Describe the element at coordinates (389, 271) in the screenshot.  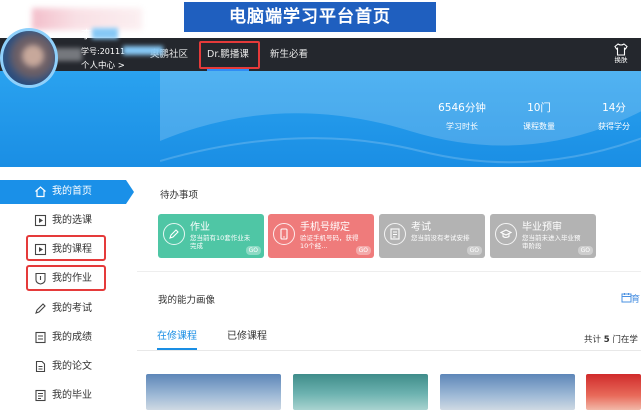
I see `section-divider` at that location.